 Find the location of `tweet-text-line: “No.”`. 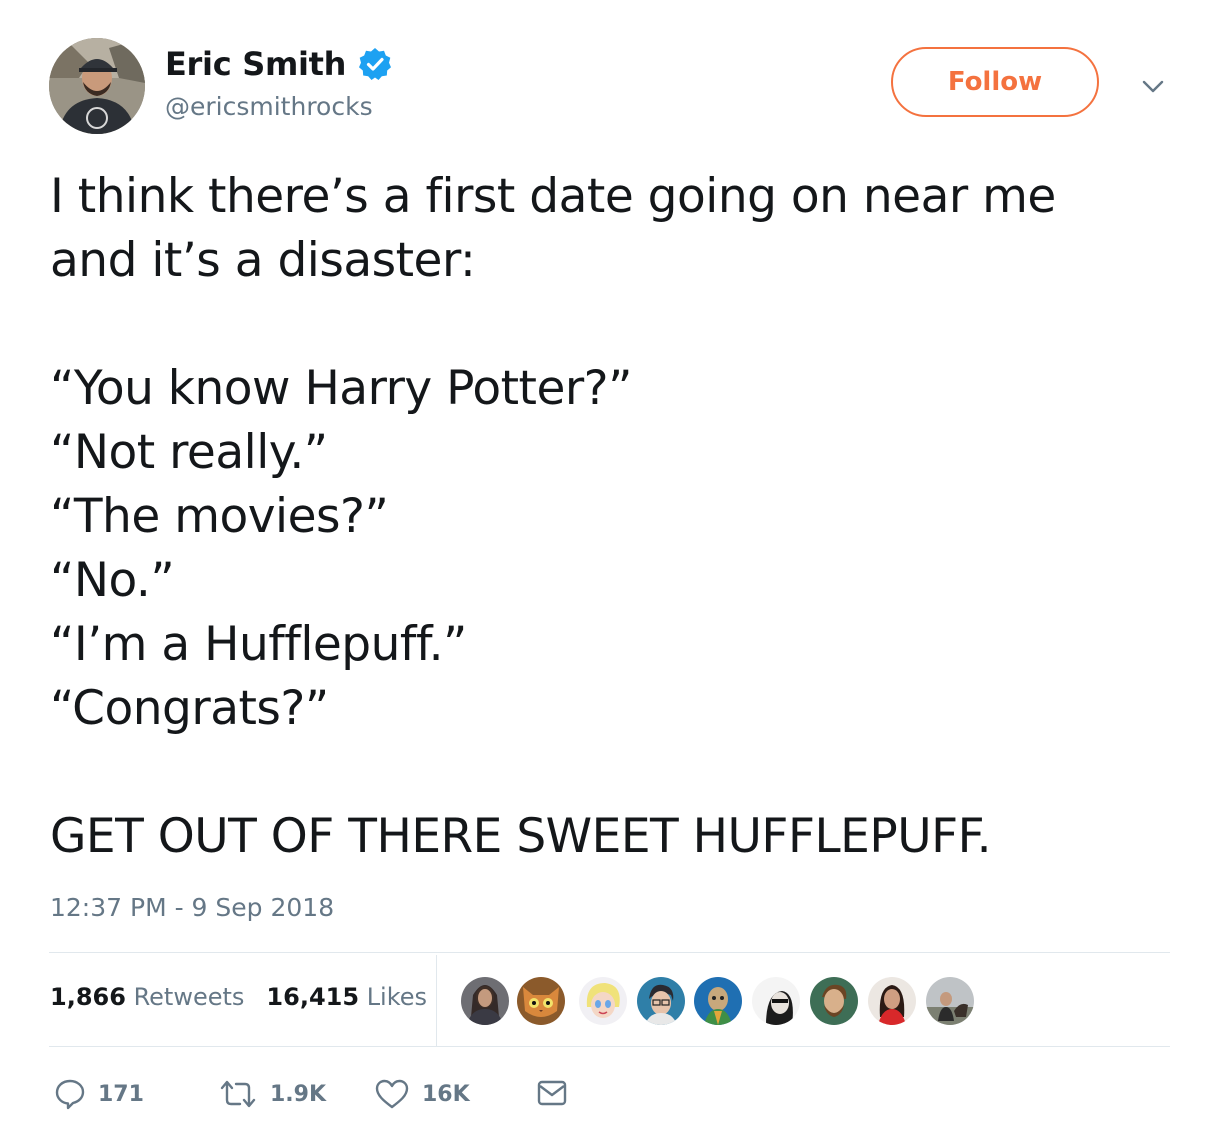

tweet-text-line: “No.” is located at coordinates (112, 580).